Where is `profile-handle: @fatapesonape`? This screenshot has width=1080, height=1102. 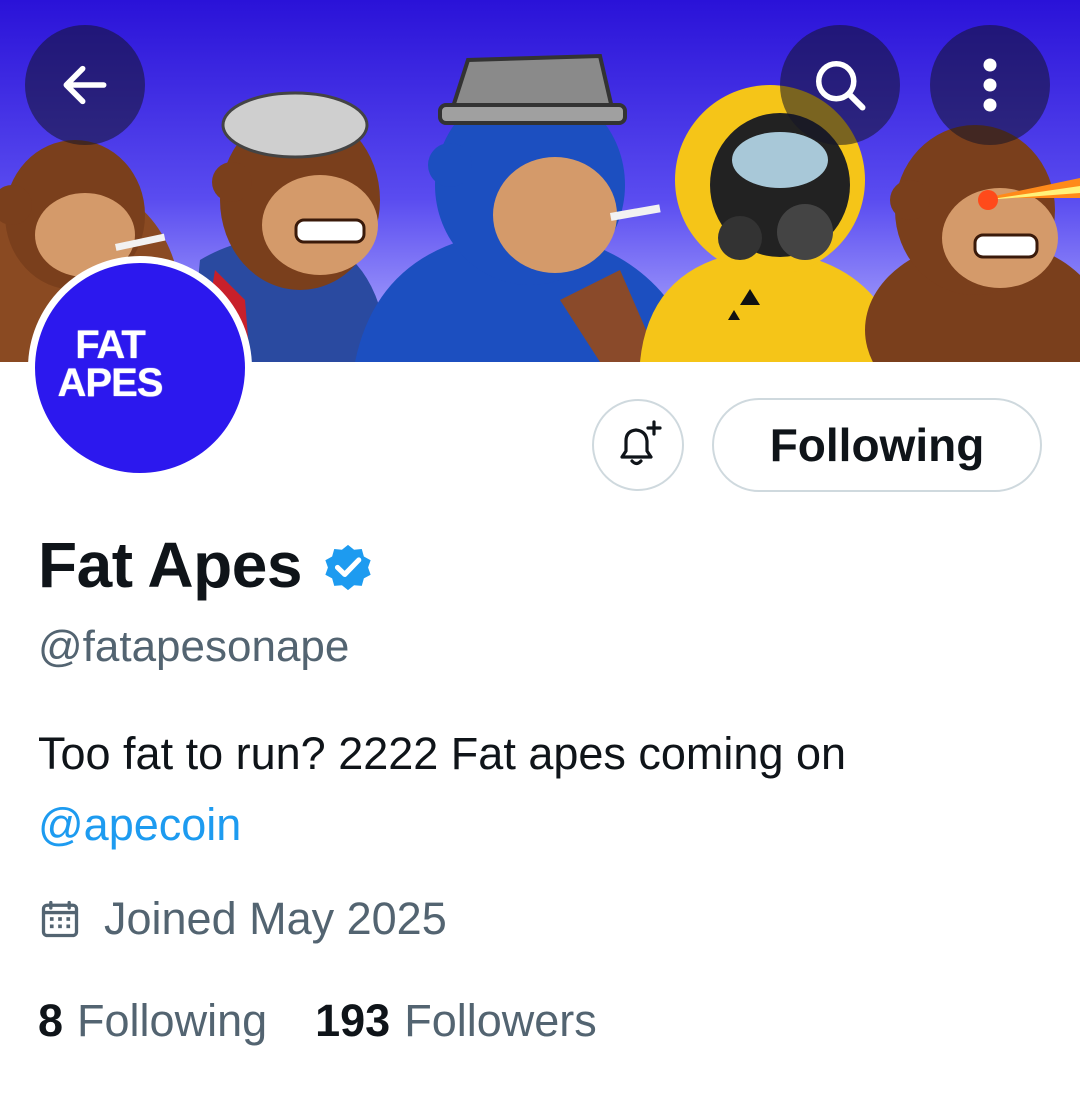
profile-handle: @fatapesonape is located at coordinates (194, 646).